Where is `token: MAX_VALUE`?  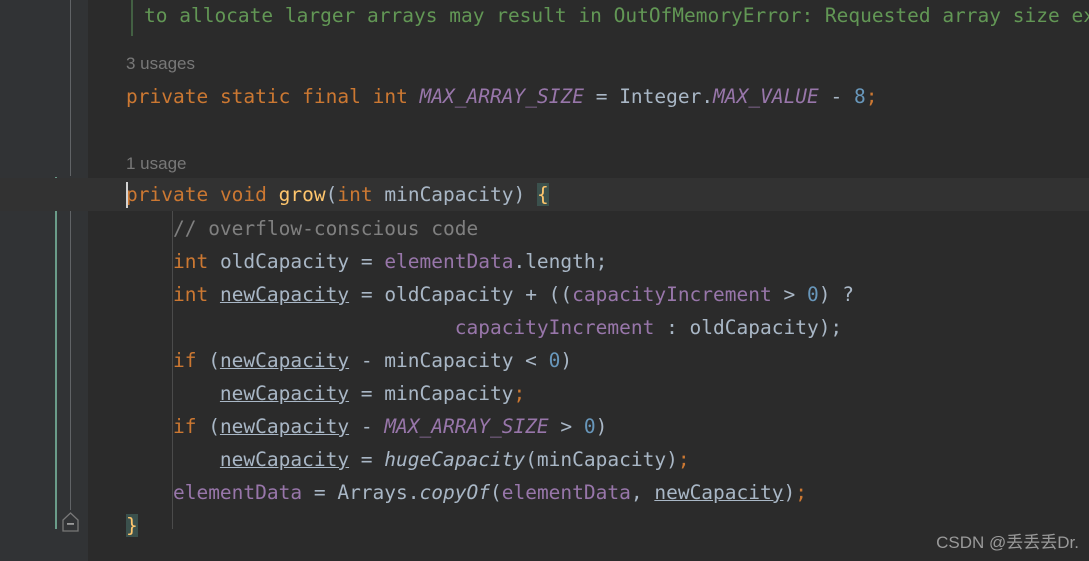 token: MAX_VALUE is located at coordinates (766, 96).